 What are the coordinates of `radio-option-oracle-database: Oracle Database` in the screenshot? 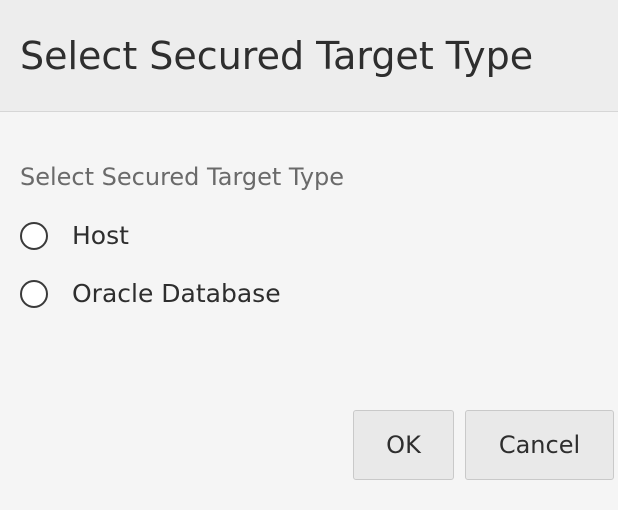 It's located at (150, 294).